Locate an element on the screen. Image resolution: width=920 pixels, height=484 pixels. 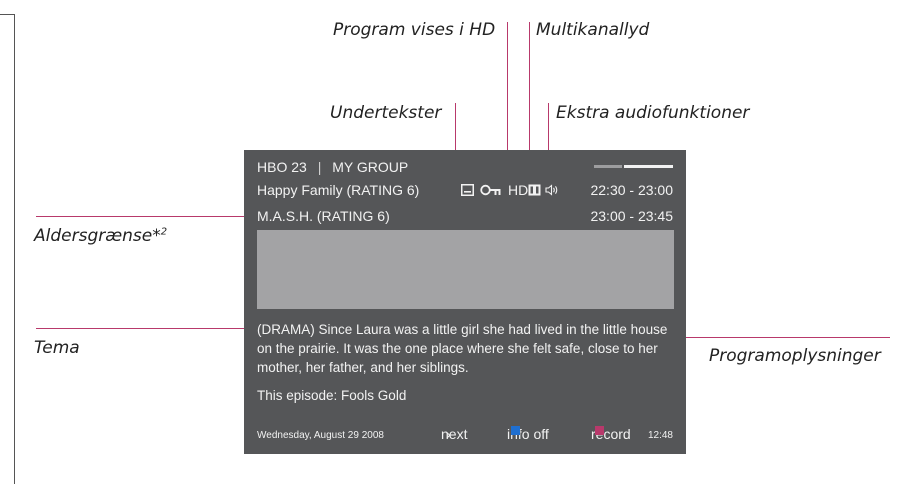
channel-name: HBO 23 is located at coordinates (282, 167).